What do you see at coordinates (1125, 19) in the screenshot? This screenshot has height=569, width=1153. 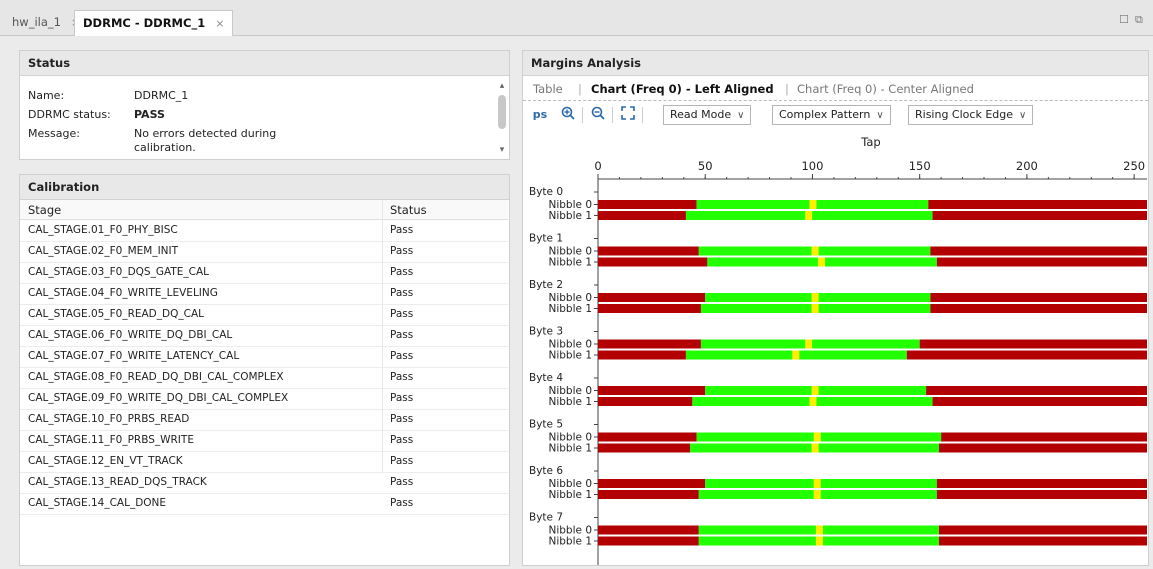 I see `restore-icon: ☐` at bounding box center [1125, 19].